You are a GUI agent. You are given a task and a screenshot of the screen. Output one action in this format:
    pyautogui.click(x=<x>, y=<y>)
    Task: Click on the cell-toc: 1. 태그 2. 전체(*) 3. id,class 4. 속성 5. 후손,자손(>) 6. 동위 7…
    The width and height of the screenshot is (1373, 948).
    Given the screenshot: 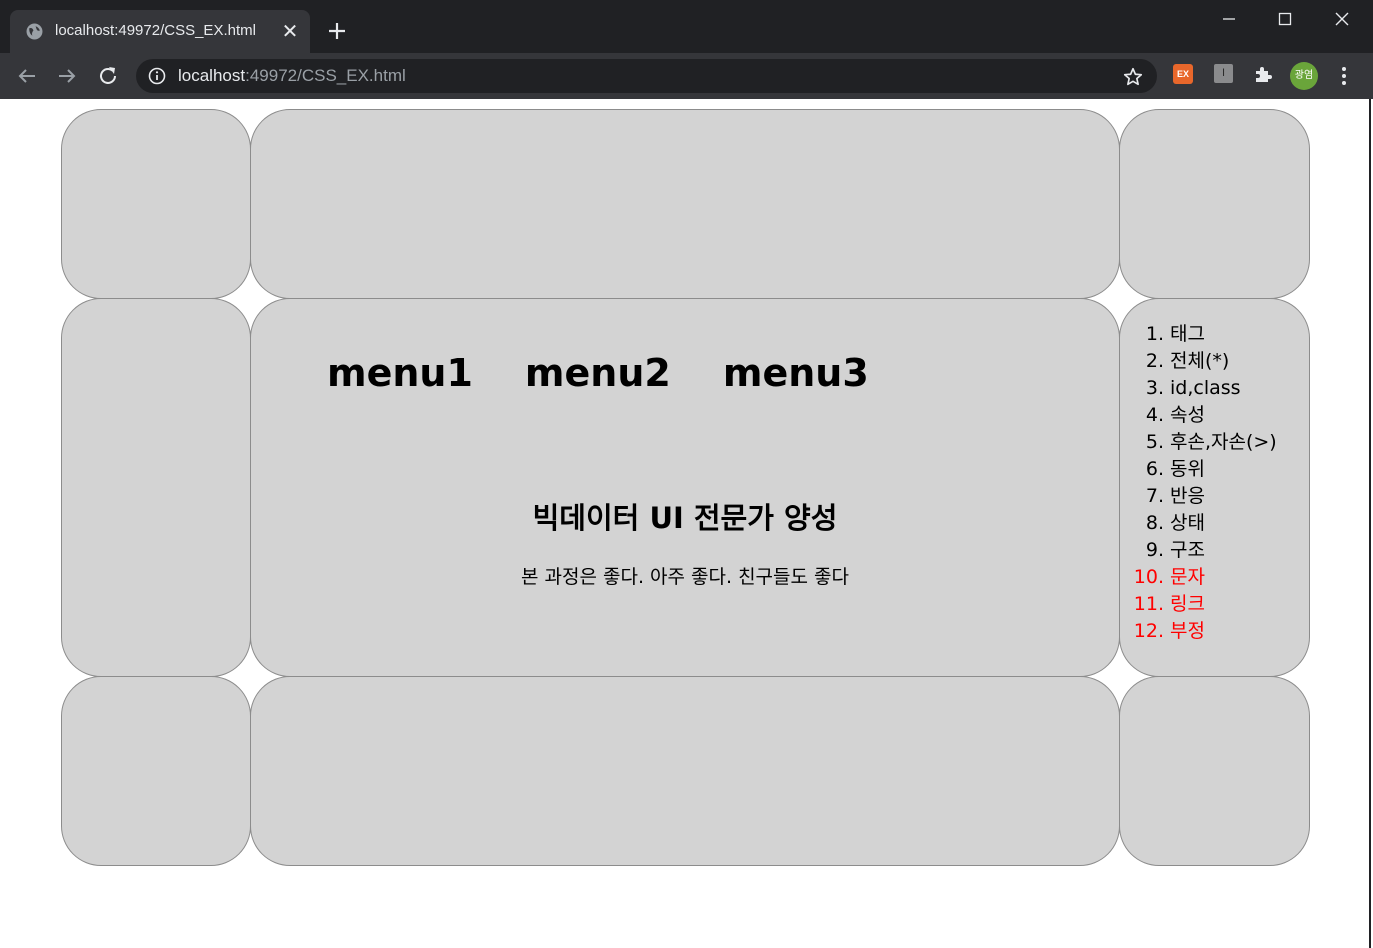 What is the action you would take?
    pyautogui.click(x=1214, y=487)
    